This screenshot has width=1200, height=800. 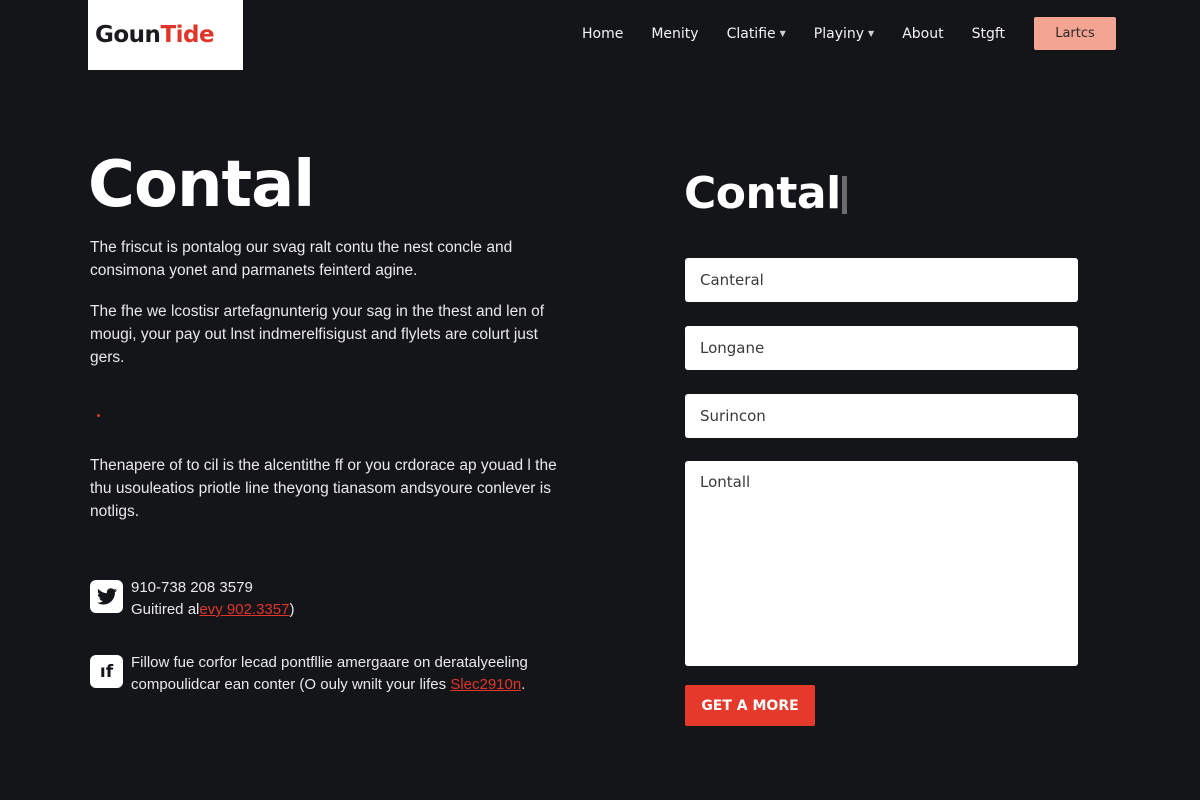 I want to click on nav-item-label: Stgft, so click(x=988, y=33).